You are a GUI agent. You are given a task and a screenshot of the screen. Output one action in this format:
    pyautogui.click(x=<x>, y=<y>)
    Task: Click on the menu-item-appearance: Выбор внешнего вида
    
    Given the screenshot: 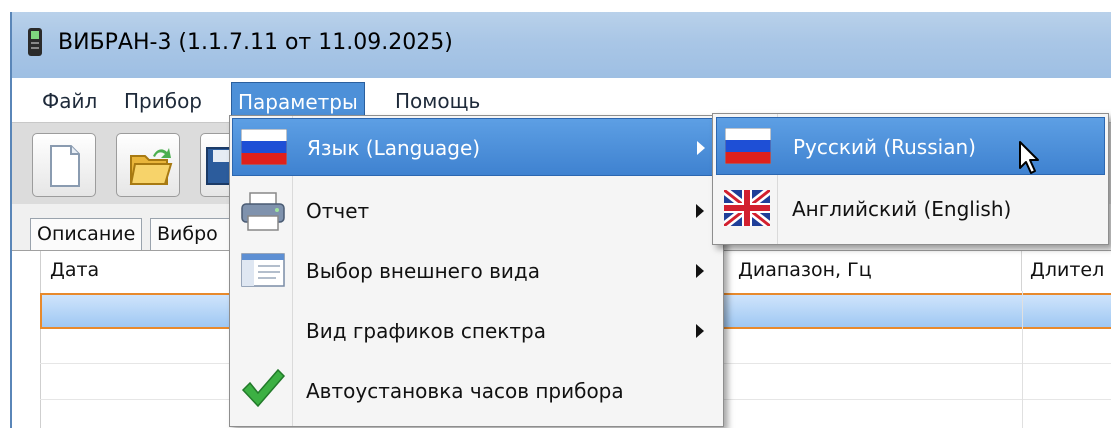 What is the action you would take?
    pyautogui.click(x=476, y=271)
    